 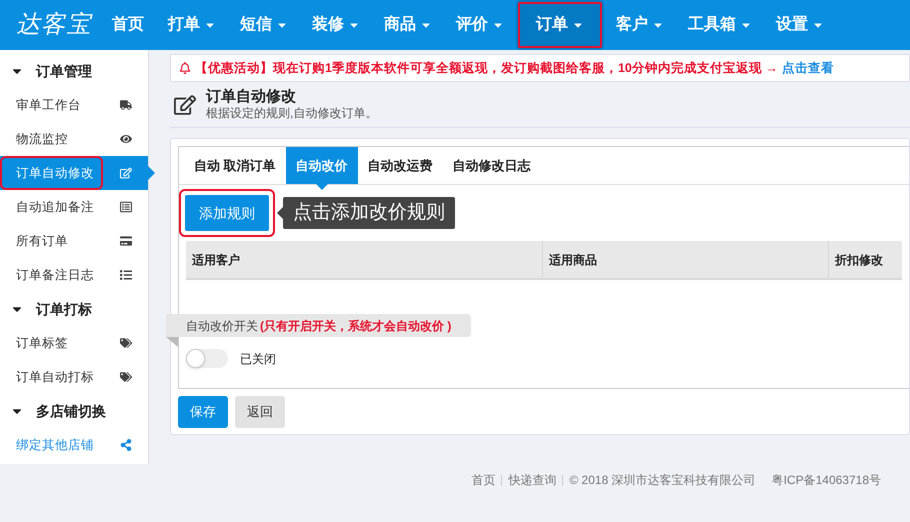 I want to click on column-header: 适用客户, so click(x=364, y=259).